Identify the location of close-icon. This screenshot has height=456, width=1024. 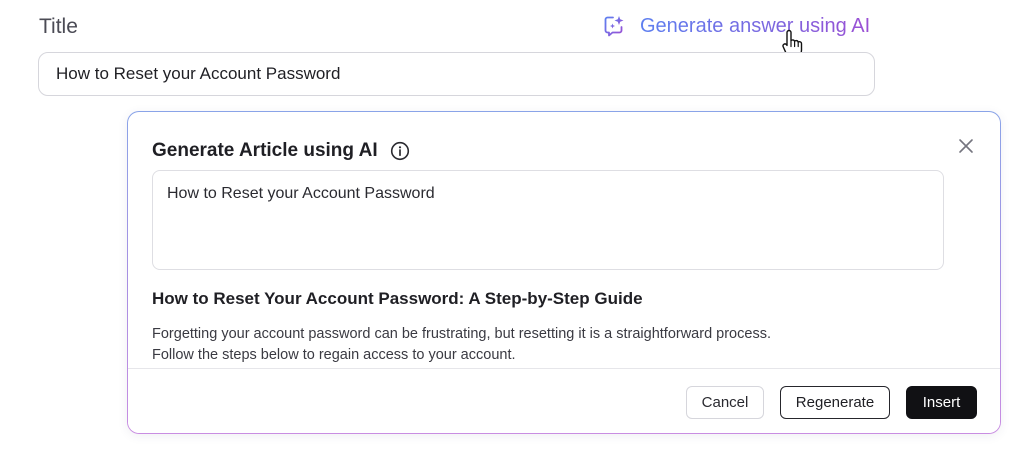
(966, 146).